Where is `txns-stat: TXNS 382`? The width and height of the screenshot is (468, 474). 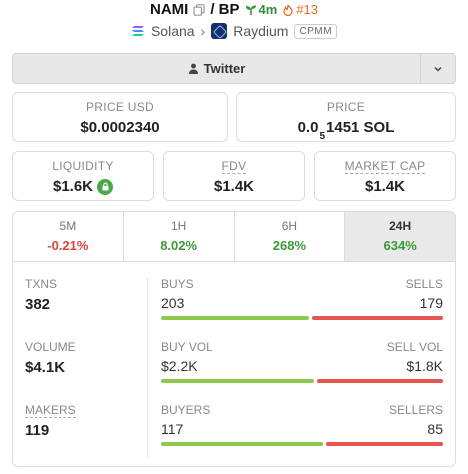 txns-stat: TXNS 382 is located at coordinates (41, 295).